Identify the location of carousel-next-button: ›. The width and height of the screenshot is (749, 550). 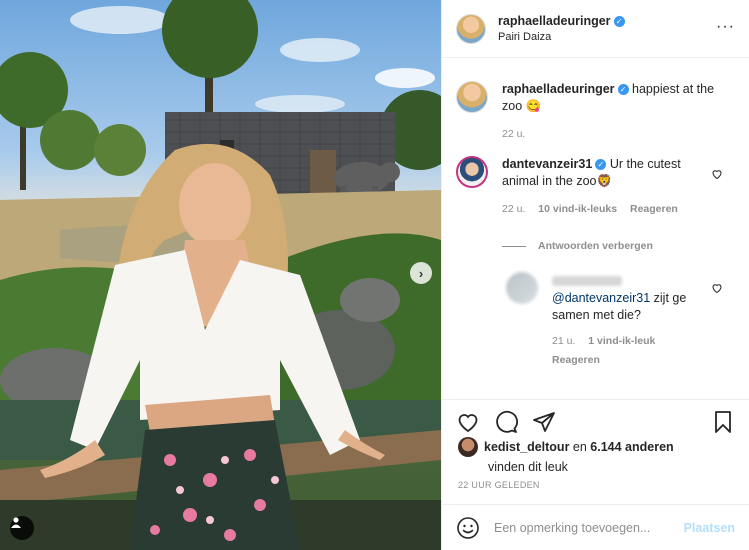
(421, 273).